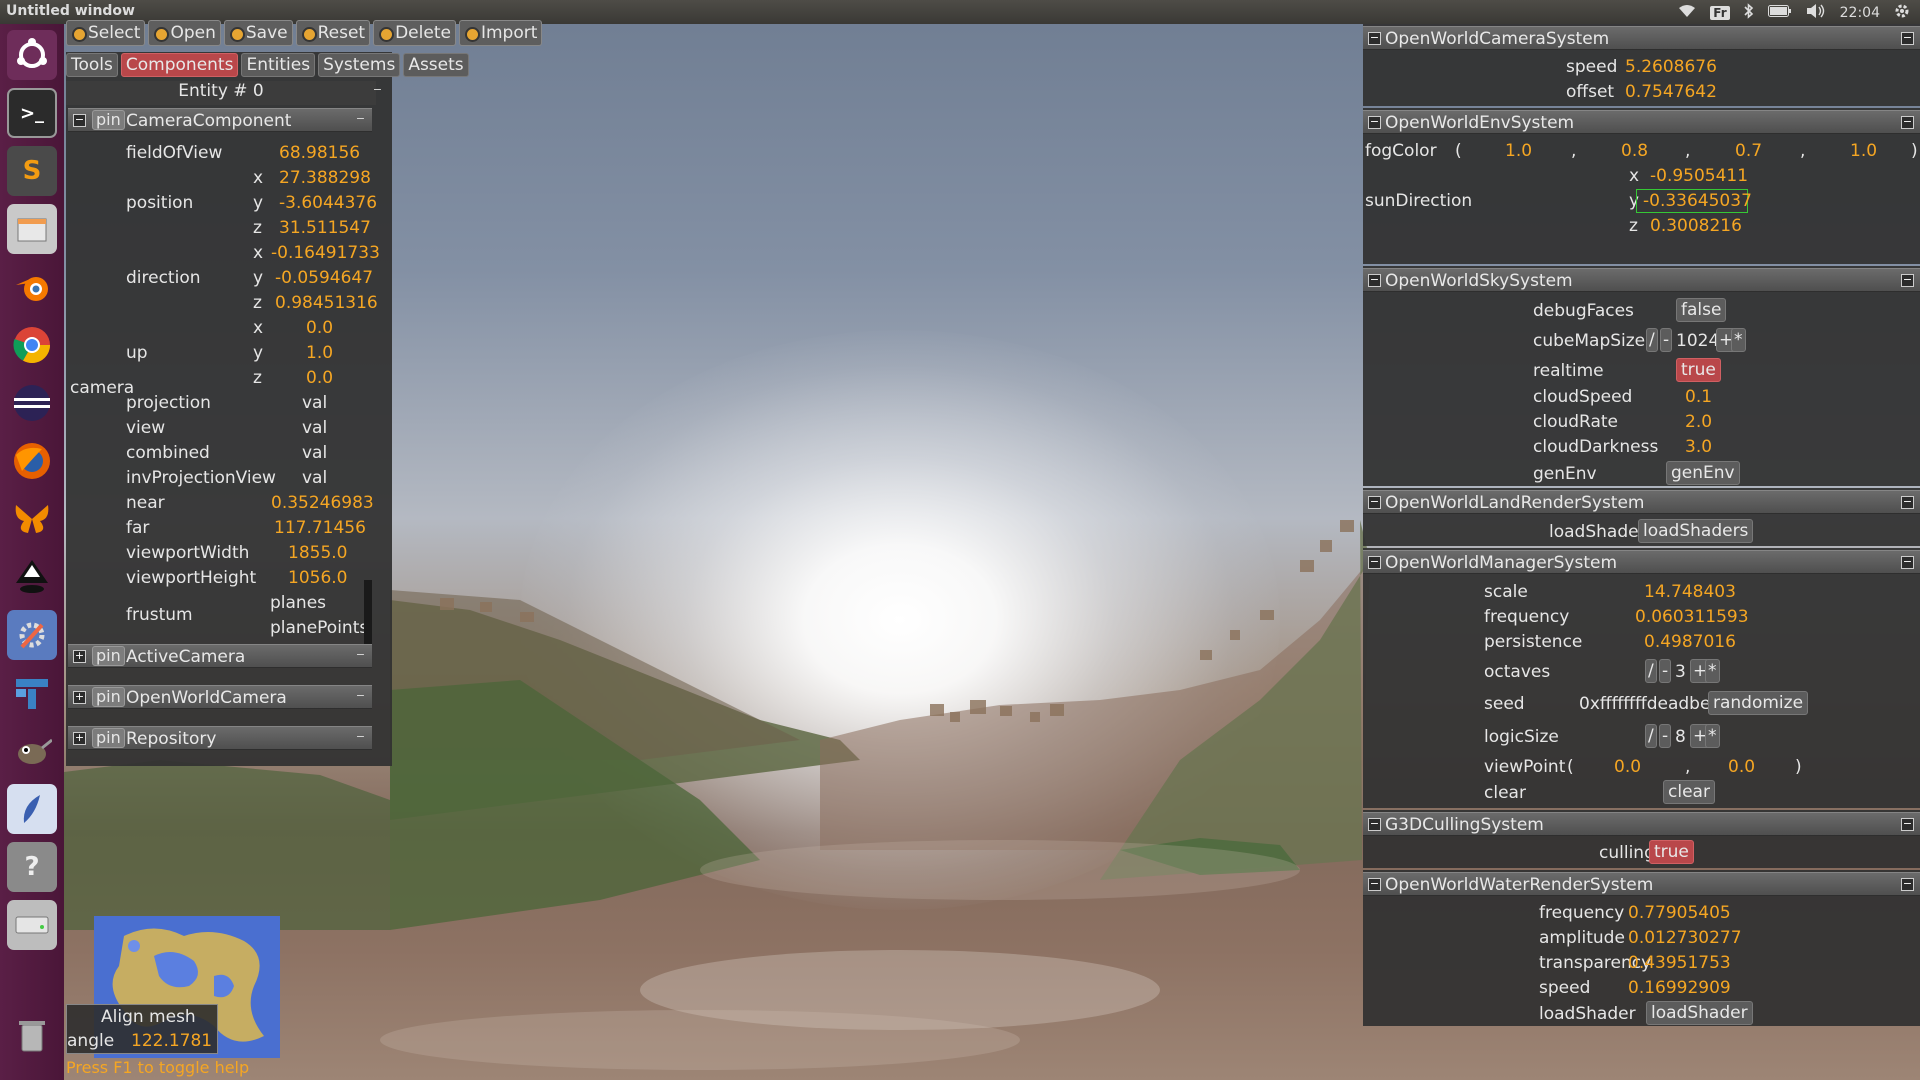 Image resolution: width=1920 pixels, height=1080 pixels. What do you see at coordinates (1641, 280) in the screenshot?
I see `sky-system-header: − OpenWorldSkySystem −` at bounding box center [1641, 280].